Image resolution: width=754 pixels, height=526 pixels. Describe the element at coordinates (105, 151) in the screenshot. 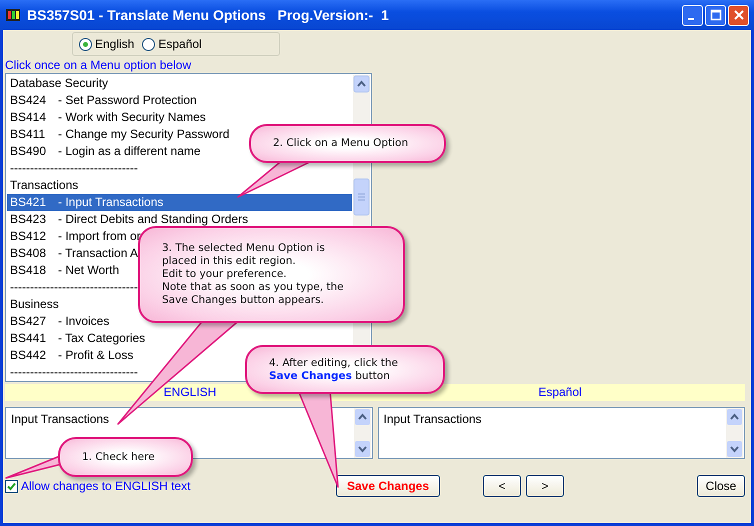

I see `menu-option: BS490 - Login as a different name` at that location.